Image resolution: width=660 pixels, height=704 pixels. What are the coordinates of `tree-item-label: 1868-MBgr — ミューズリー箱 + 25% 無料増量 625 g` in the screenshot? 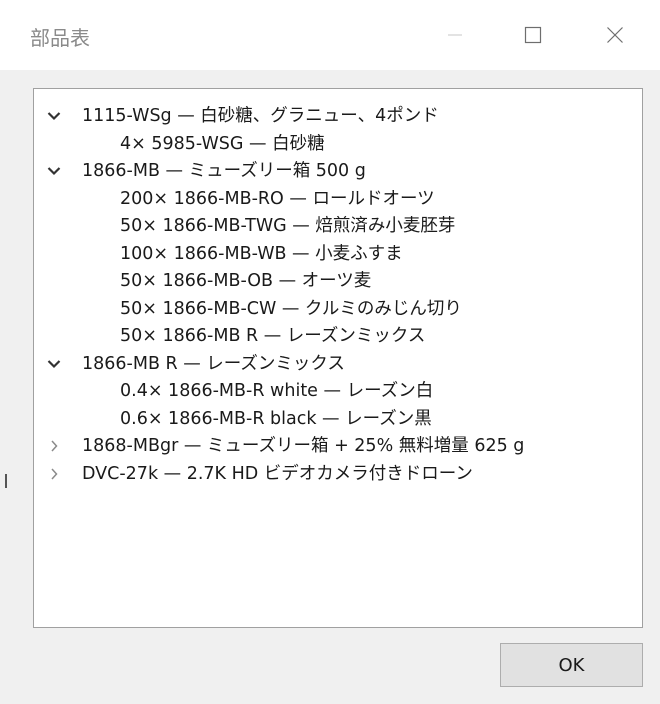 It's located at (303, 446).